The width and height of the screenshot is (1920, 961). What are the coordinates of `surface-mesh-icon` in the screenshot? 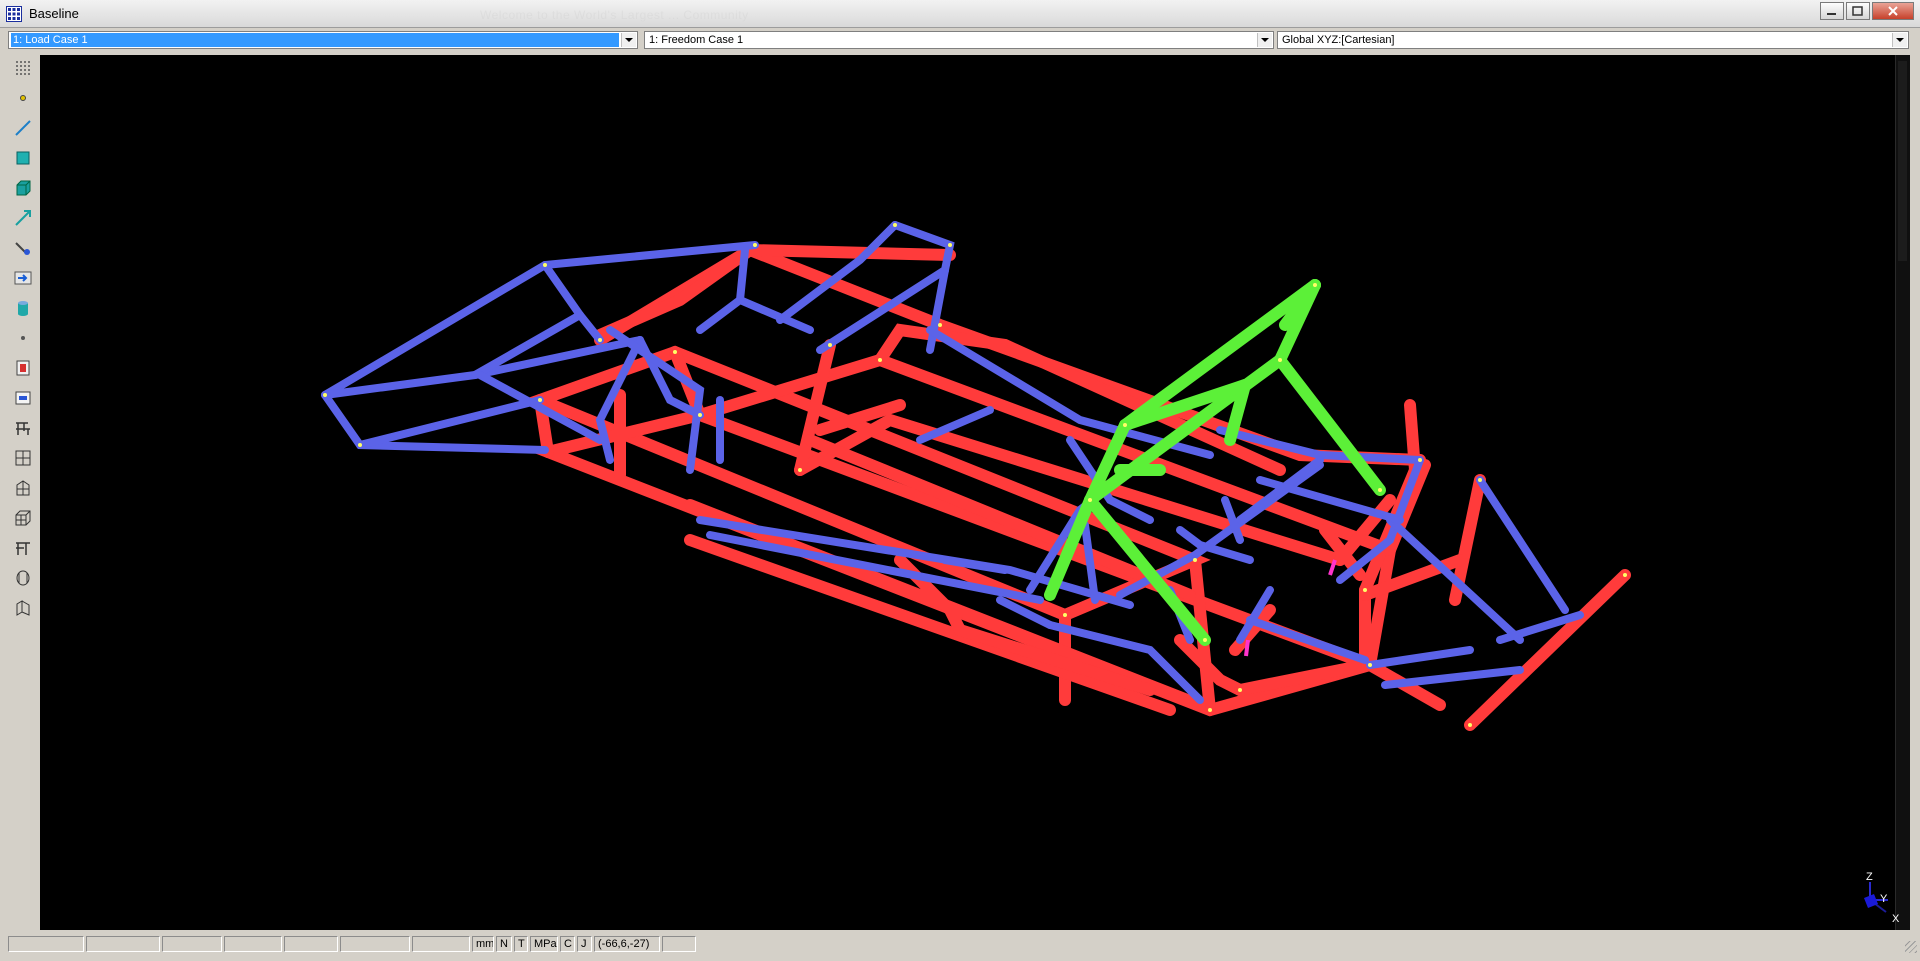 It's located at (23, 488).